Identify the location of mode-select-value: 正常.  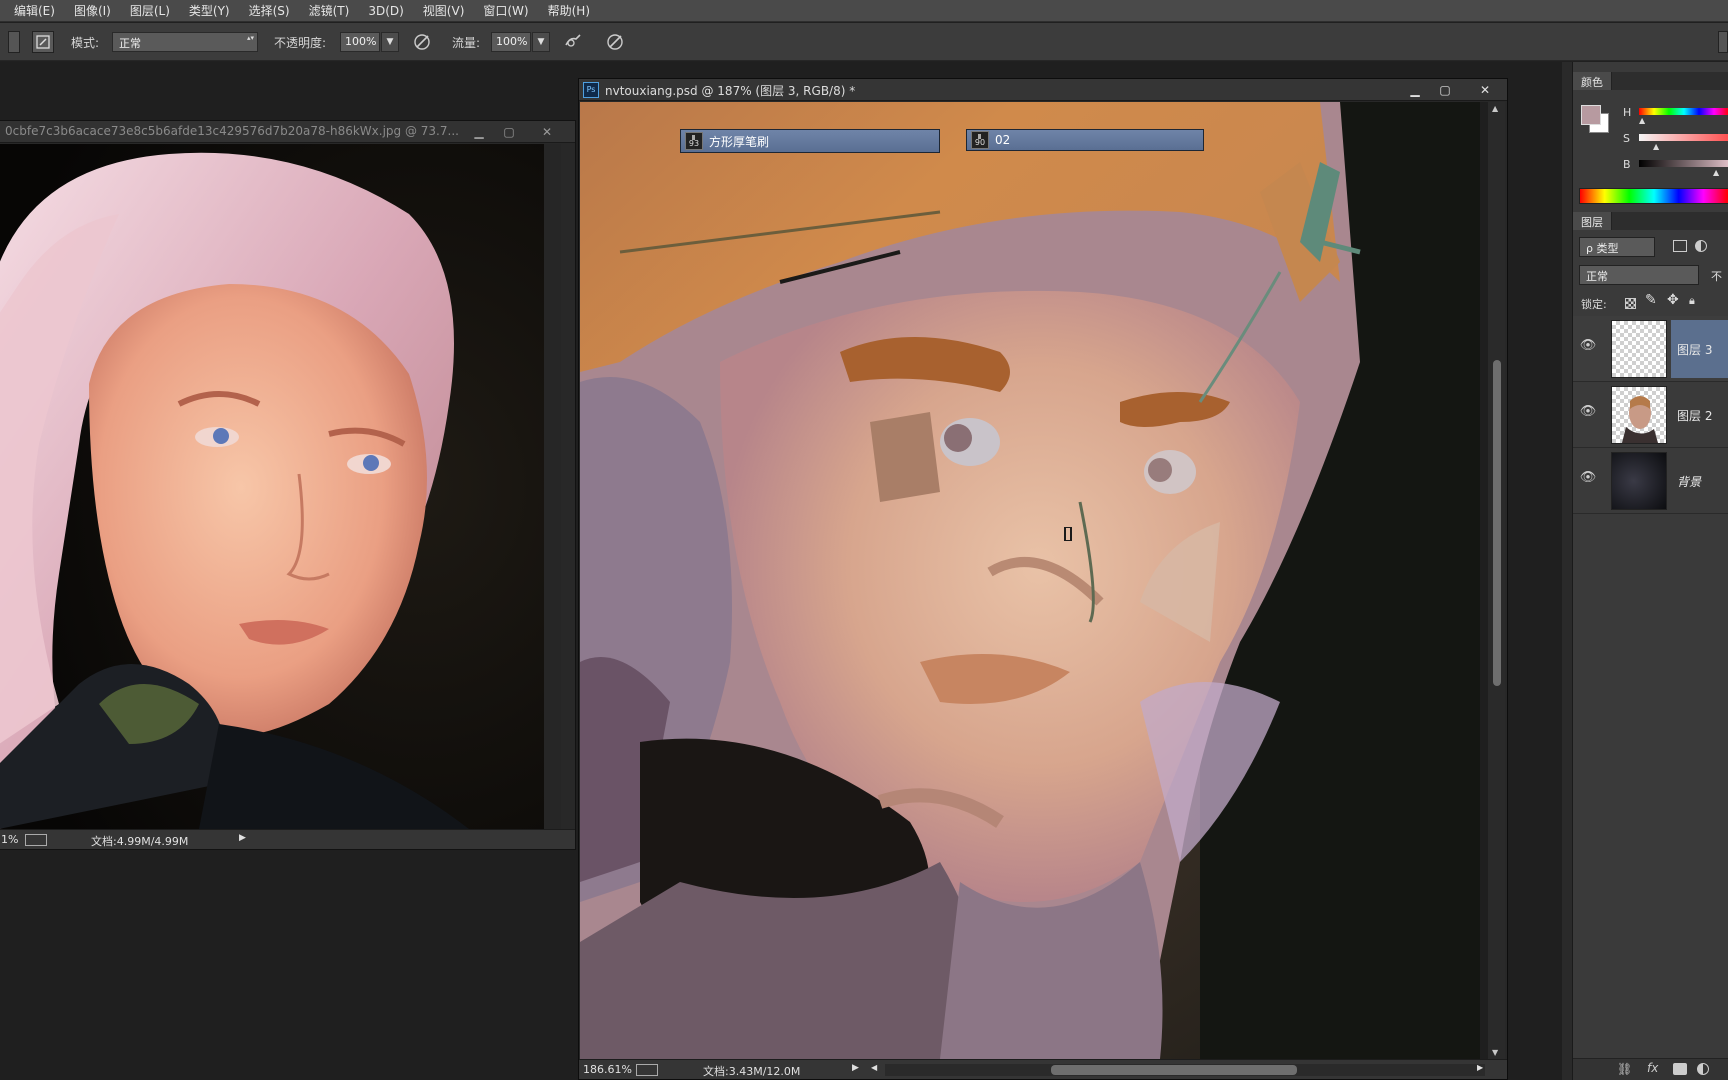
(130, 43).